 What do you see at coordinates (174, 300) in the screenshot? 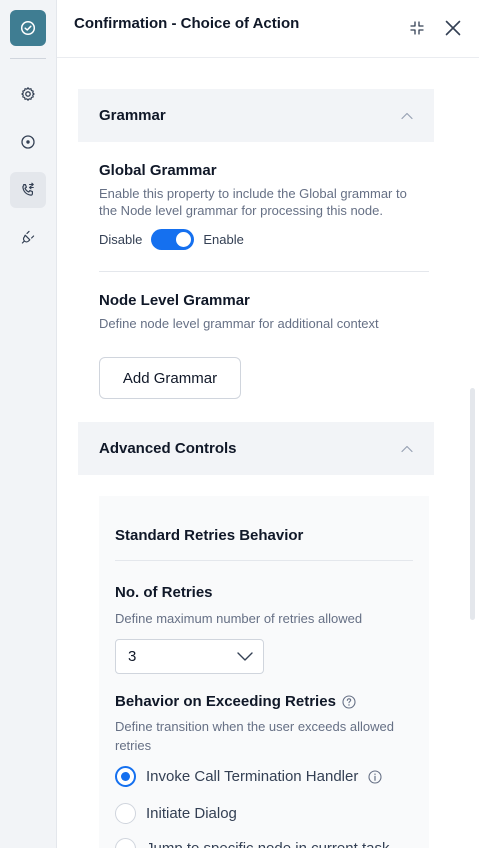
I see `node-grammar-title: Node Level Grammar` at bounding box center [174, 300].